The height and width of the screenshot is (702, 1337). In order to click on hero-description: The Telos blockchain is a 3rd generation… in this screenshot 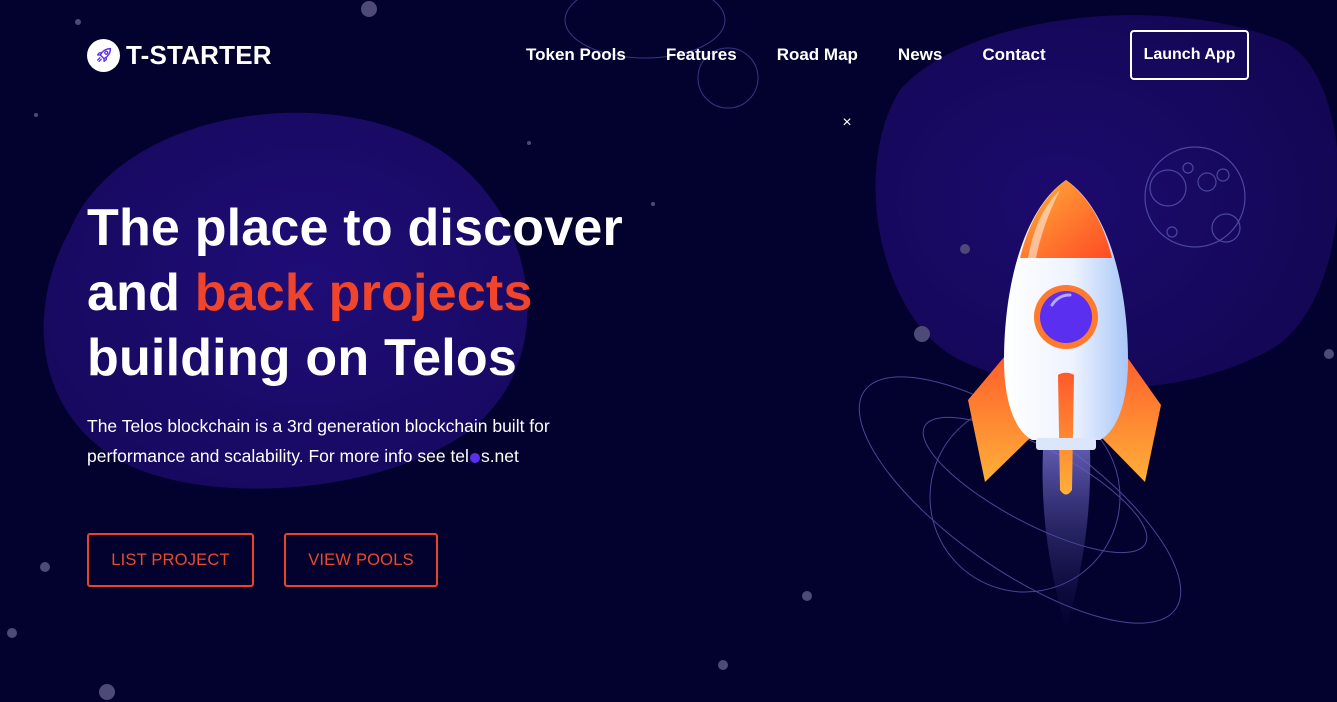, I will do `click(347, 441)`.